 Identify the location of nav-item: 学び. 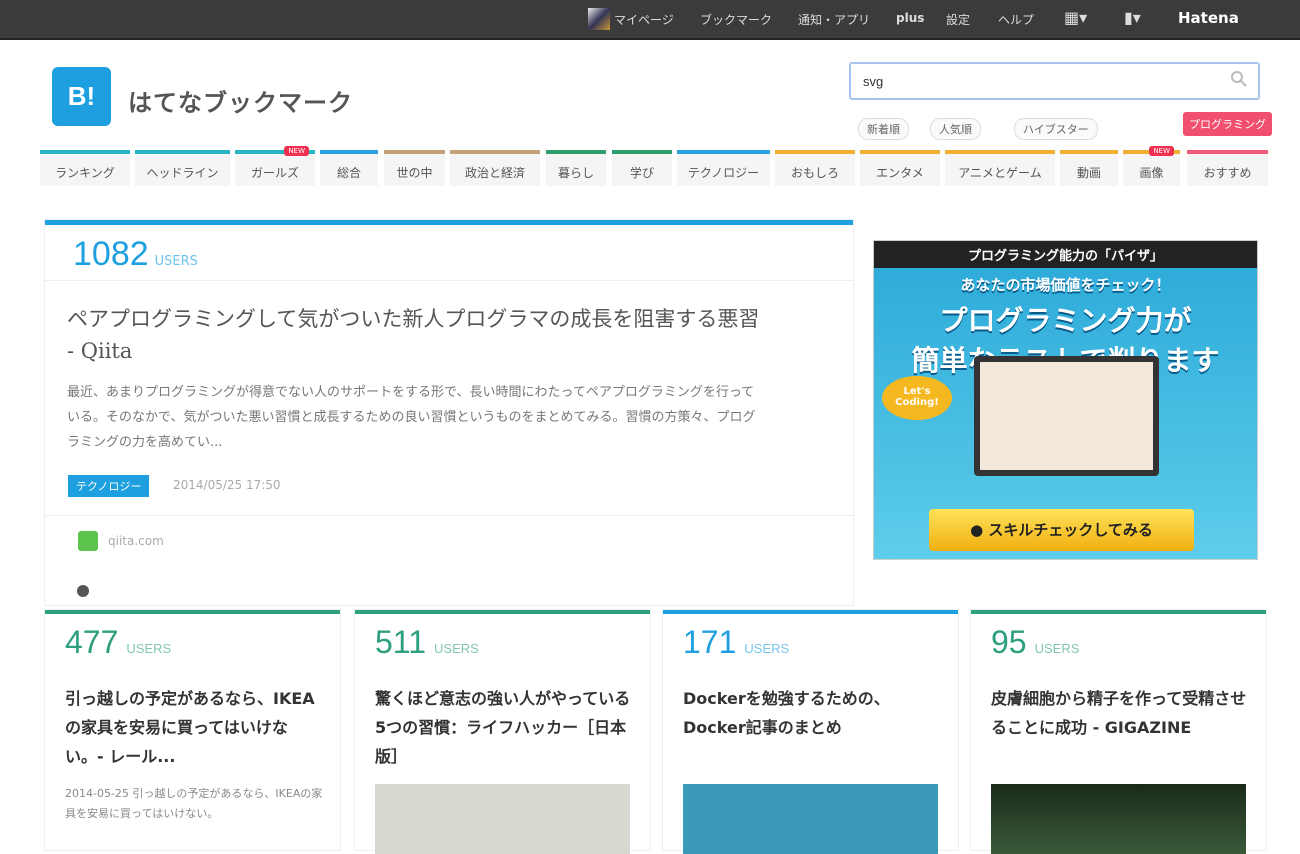
(642, 168).